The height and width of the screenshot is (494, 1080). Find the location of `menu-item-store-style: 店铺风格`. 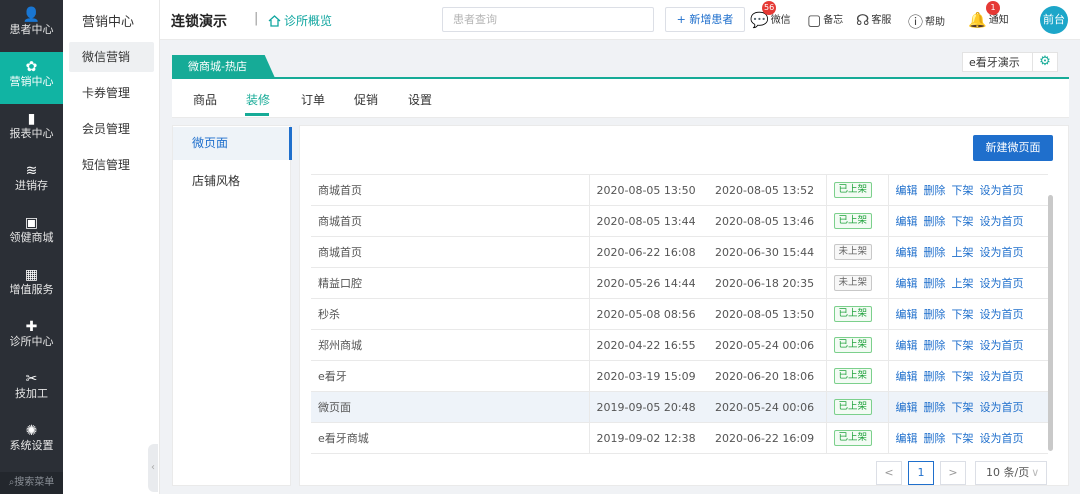

menu-item-store-style: 店铺风格 is located at coordinates (232, 181).